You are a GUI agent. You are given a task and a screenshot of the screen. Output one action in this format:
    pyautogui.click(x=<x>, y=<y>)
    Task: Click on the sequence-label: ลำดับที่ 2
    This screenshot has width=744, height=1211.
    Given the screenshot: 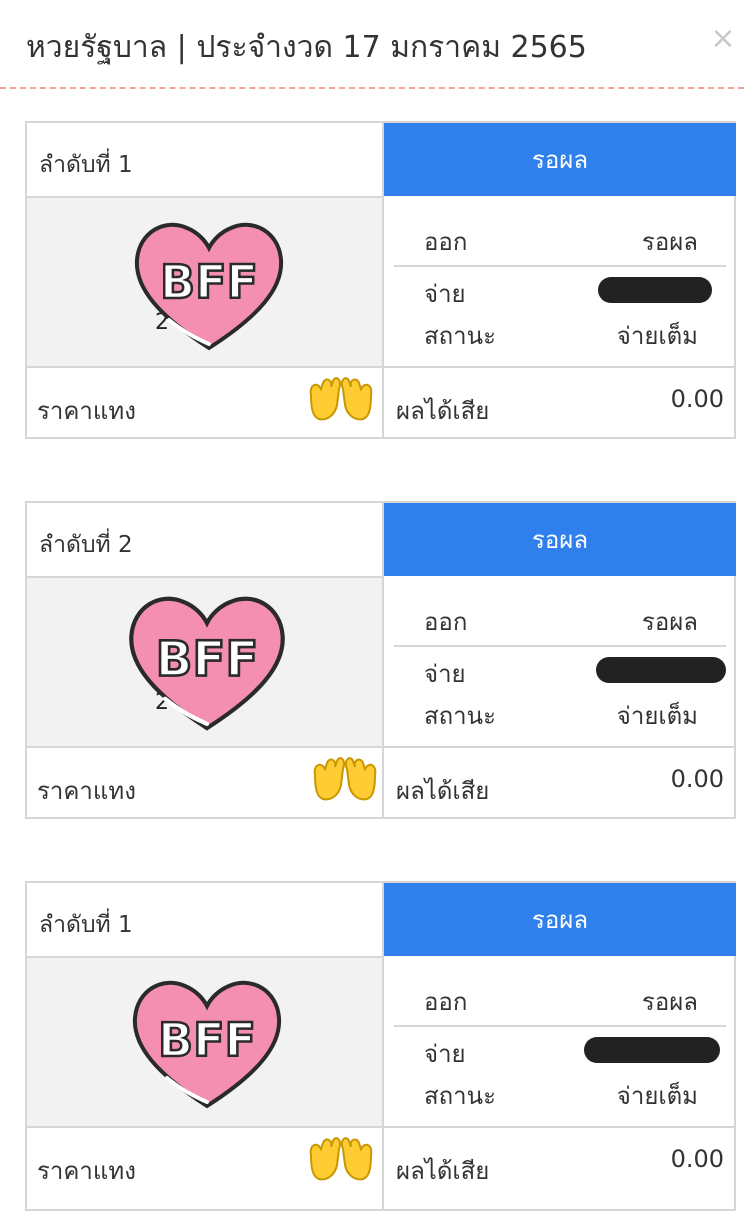 What is the action you would take?
    pyautogui.click(x=86, y=545)
    